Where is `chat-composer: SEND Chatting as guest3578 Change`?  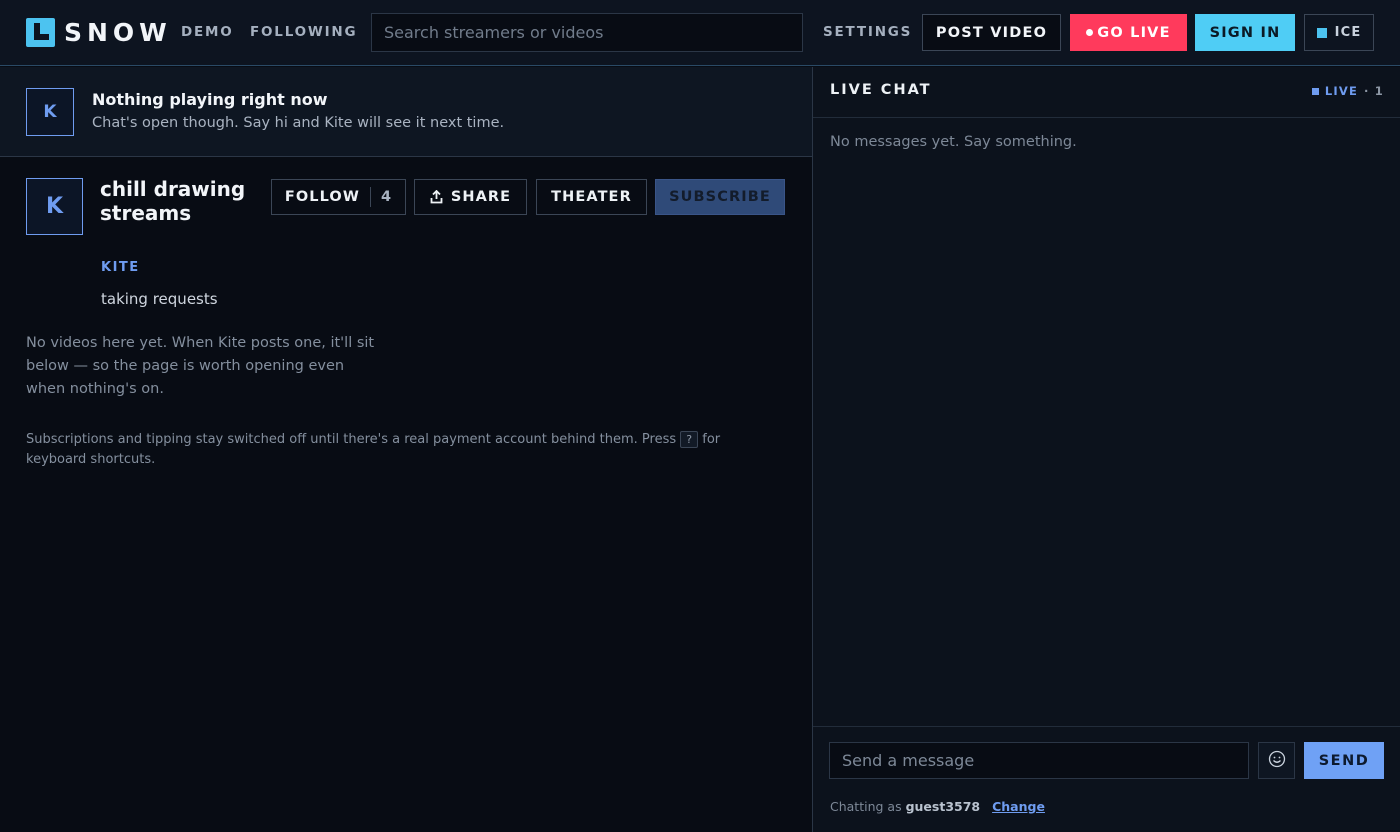 chat-composer: SEND Chatting as guest3578 Change is located at coordinates (1106, 779).